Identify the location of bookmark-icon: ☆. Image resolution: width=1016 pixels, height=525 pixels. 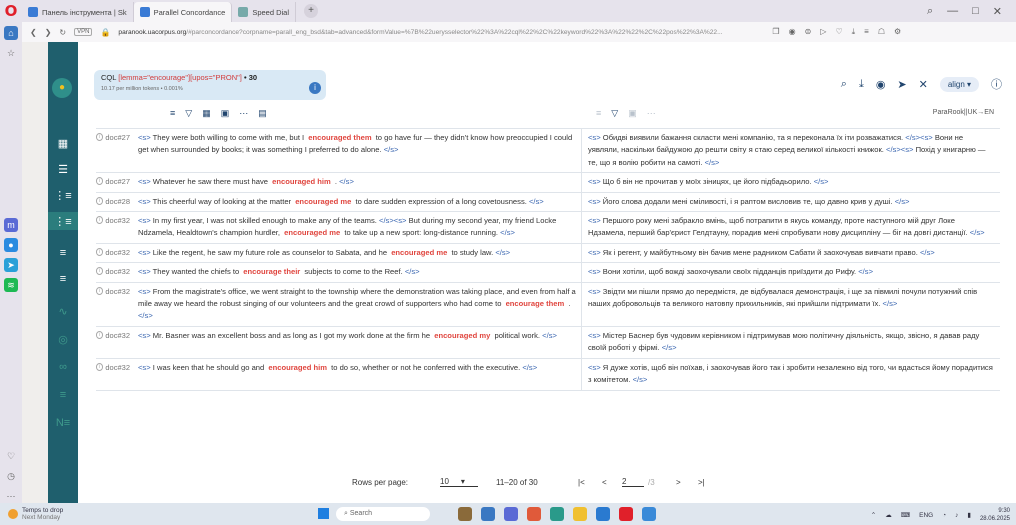
(11, 53).